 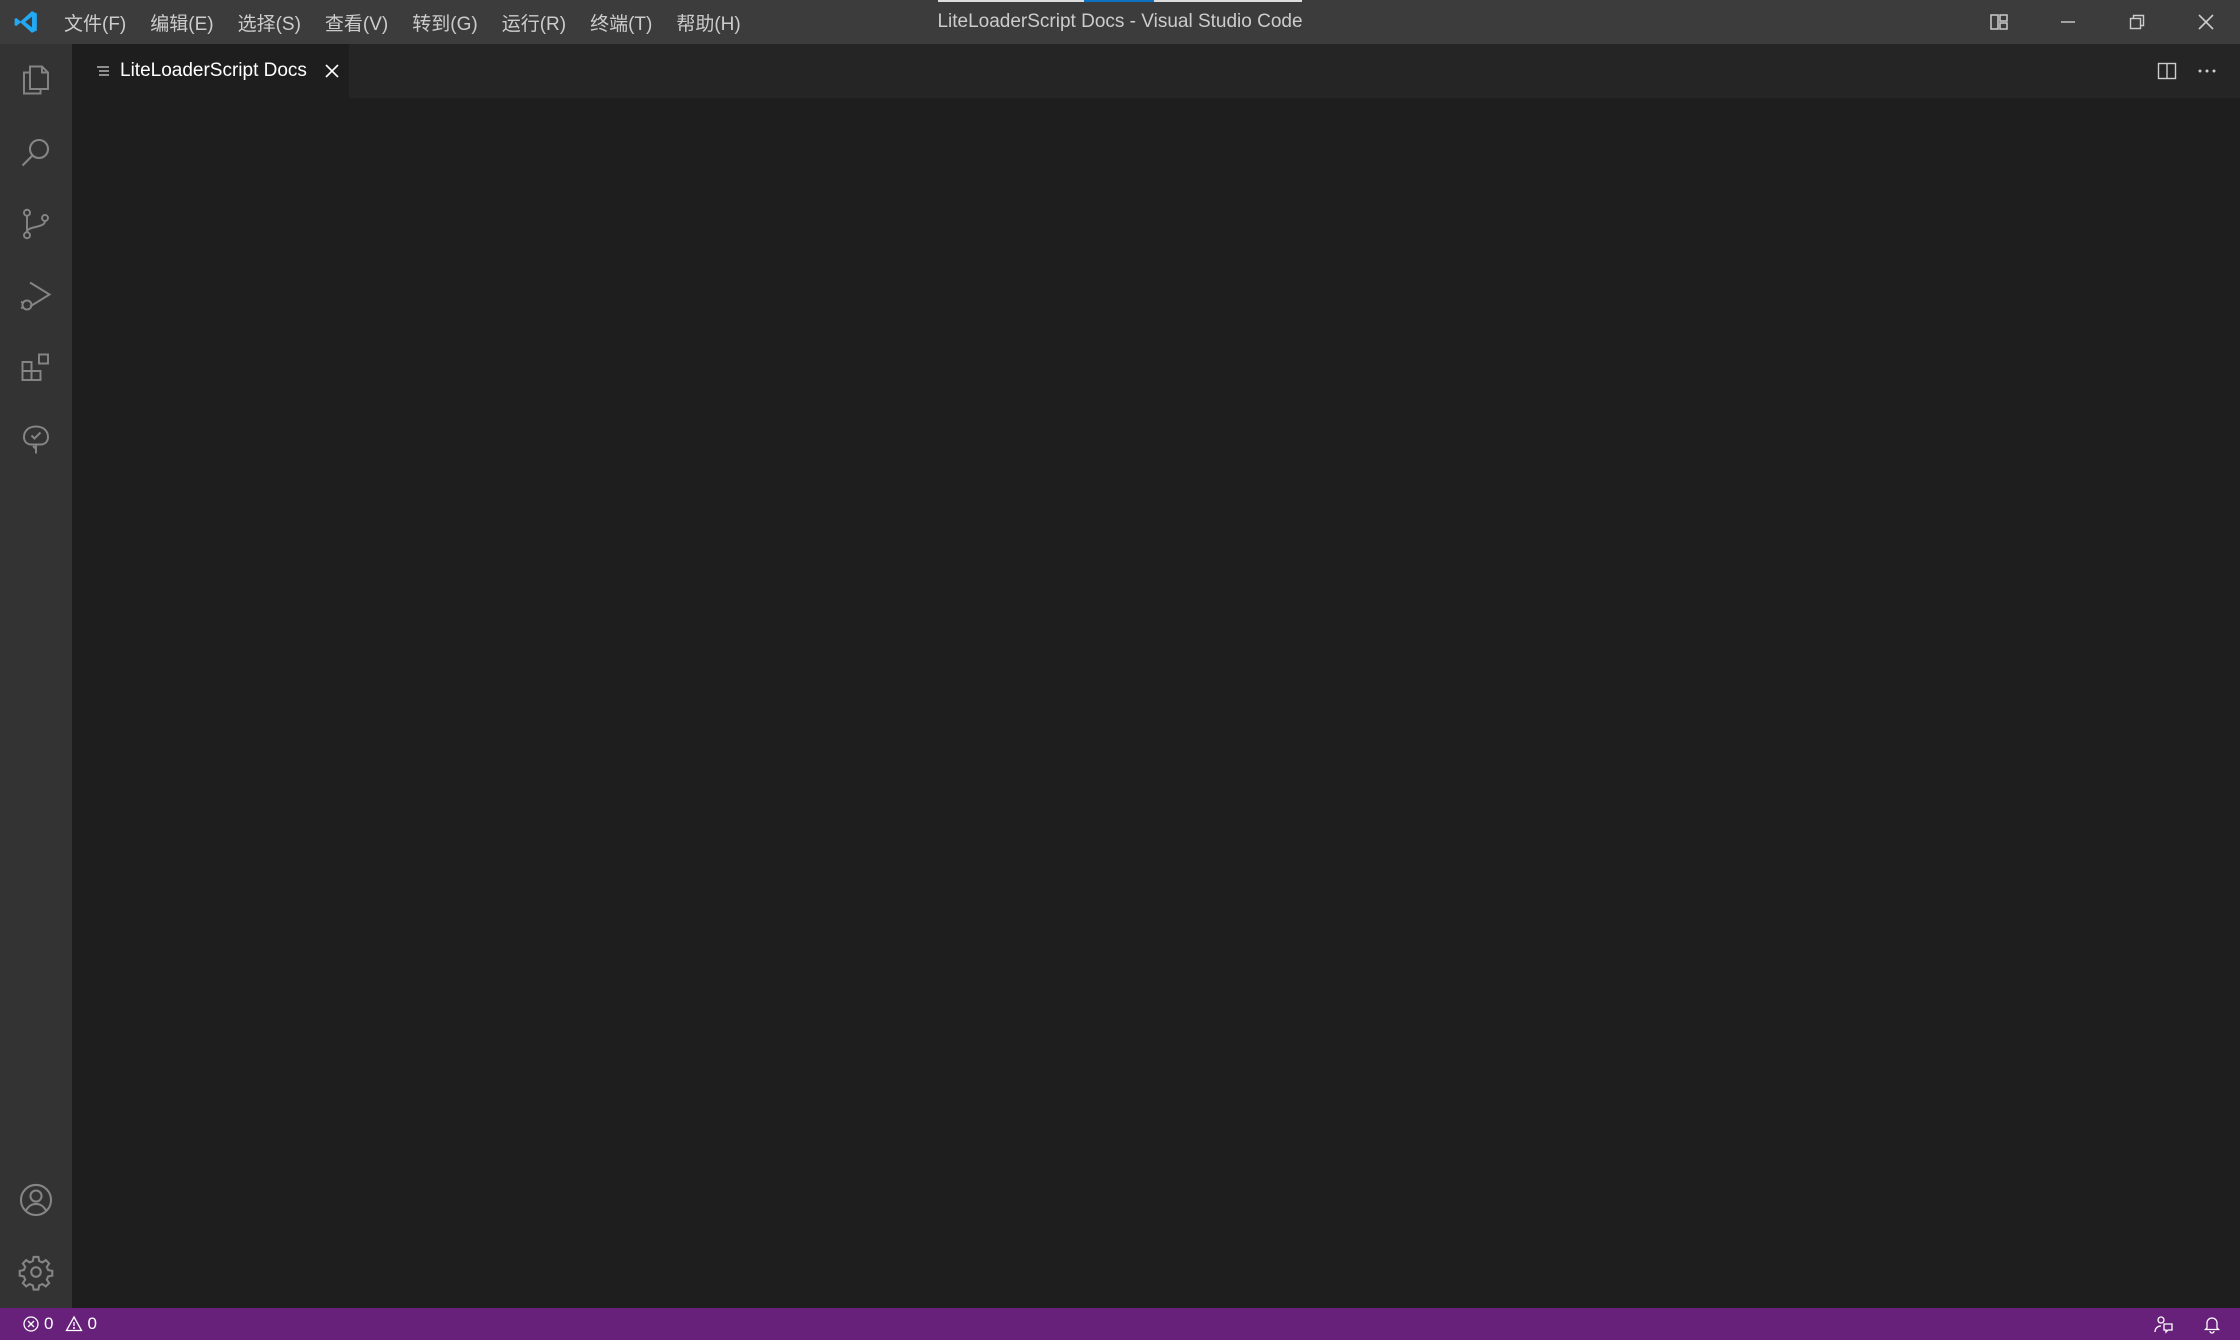 What do you see at coordinates (31, 1324) in the screenshot?
I see `error-icon` at bounding box center [31, 1324].